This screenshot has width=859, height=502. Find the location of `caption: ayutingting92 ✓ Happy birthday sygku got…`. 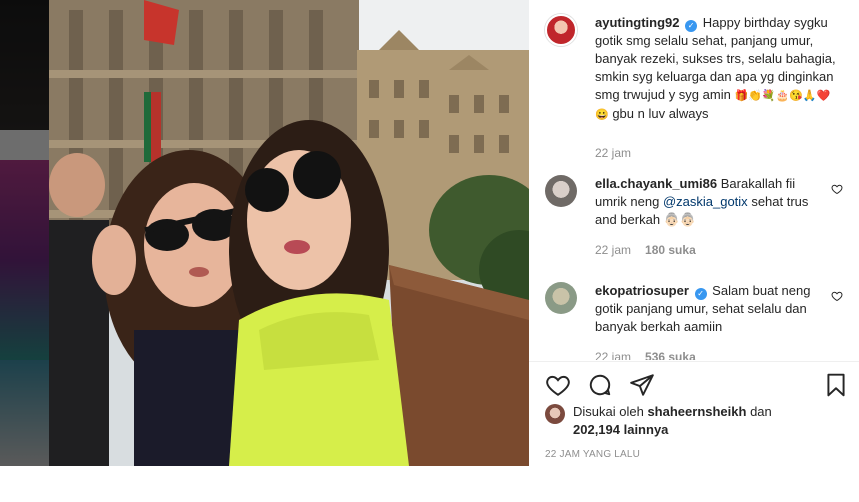

caption: ayutingting92 ✓ Happy birthday sygku got… is located at coordinates (694, 88).